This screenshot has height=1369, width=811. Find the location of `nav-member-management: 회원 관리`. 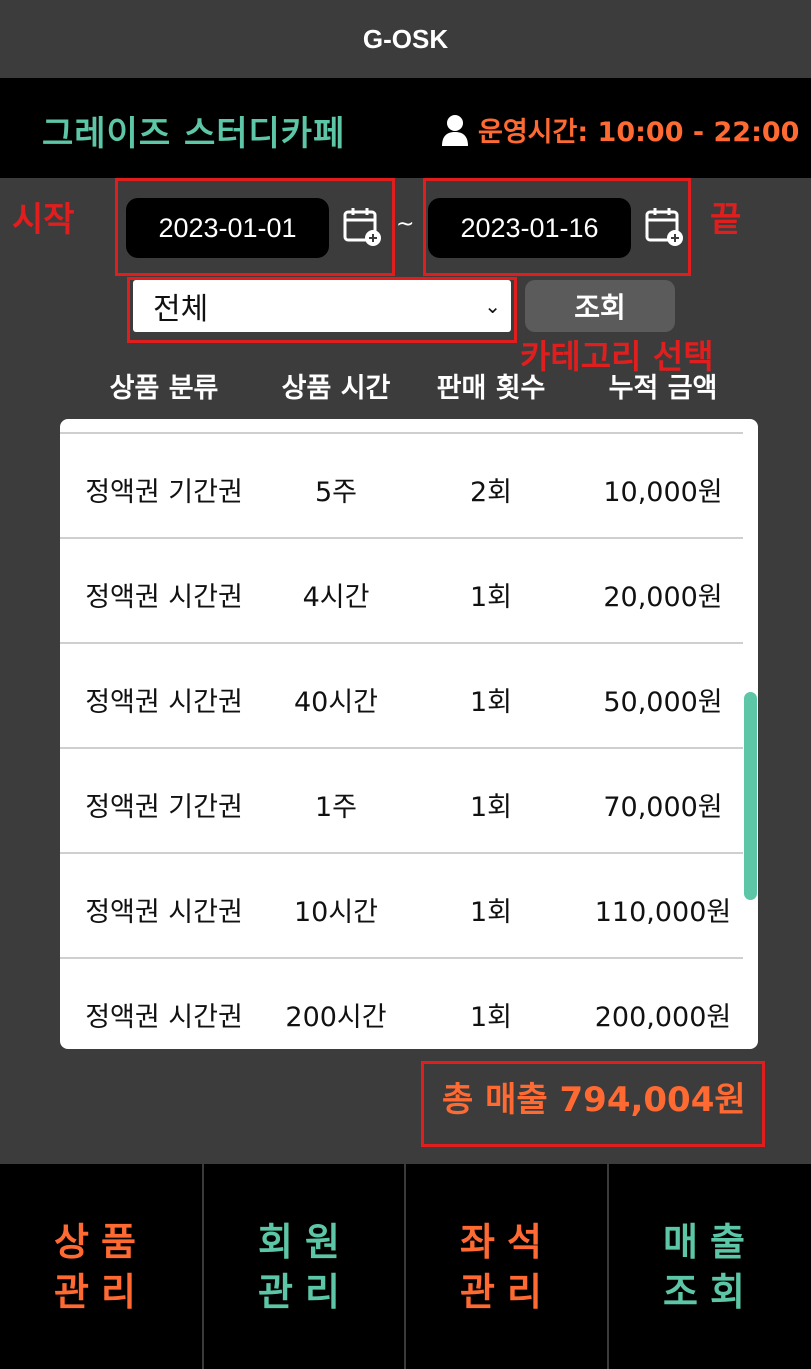

nav-member-management: 회원 관리 is located at coordinates (305, 1266).